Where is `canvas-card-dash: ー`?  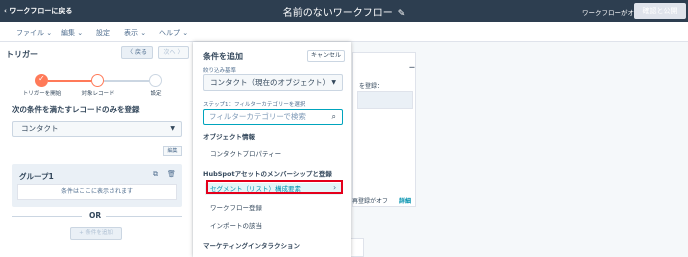
canvas-card-dash: ー is located at coordinates (412, 68).